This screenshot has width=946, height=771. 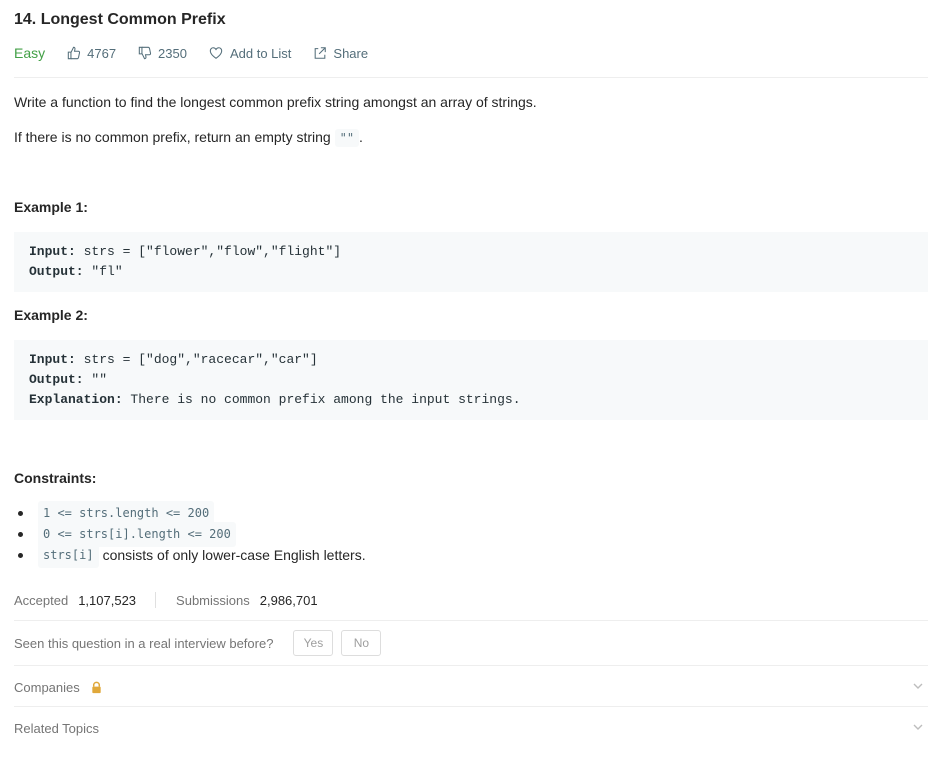 I want to click on example-2-output-line: Output: "", so click(x=471, y=380).